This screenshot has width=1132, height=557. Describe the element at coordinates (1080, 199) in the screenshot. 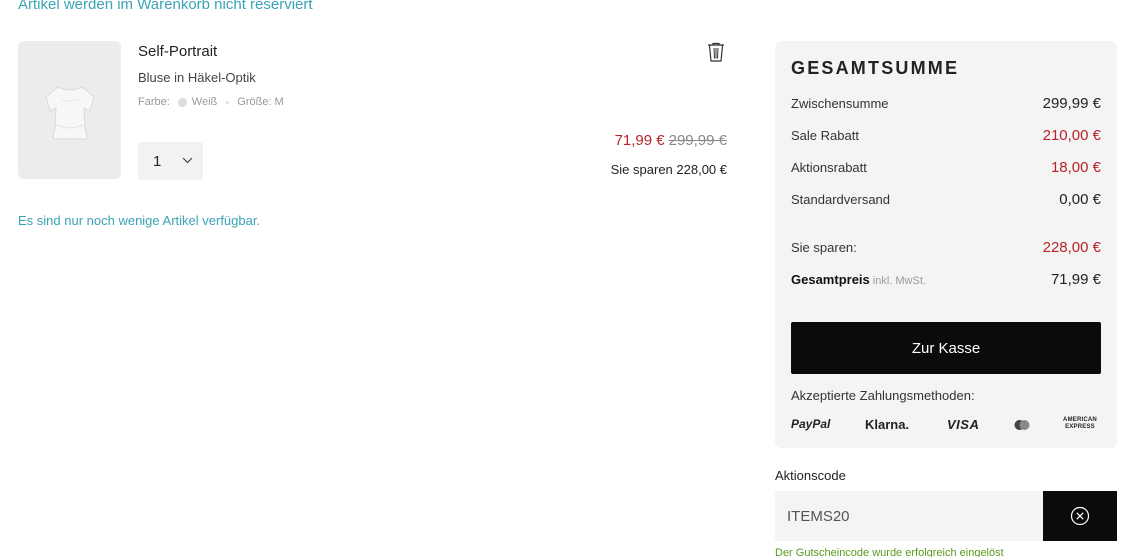

I see `summary-row-value: 0,00 €` at that location.